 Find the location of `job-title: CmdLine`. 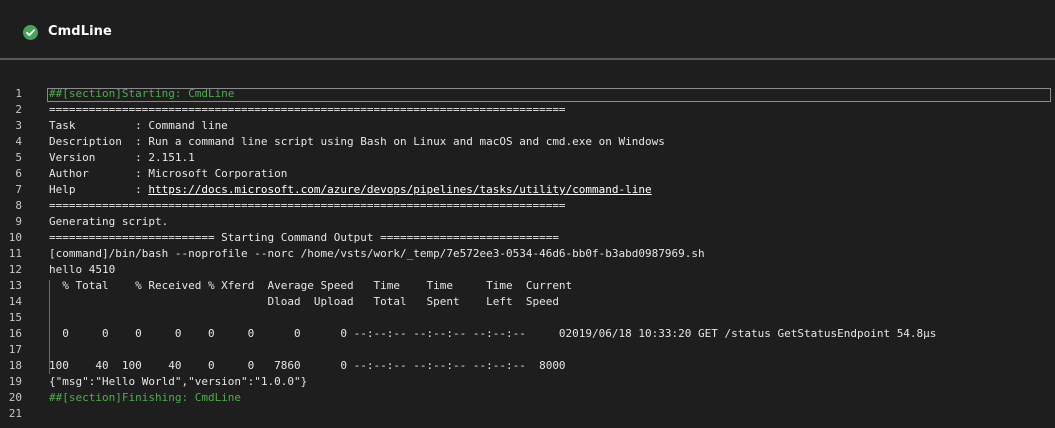

job-title: CmdLine is located at coordinates (80, 31).